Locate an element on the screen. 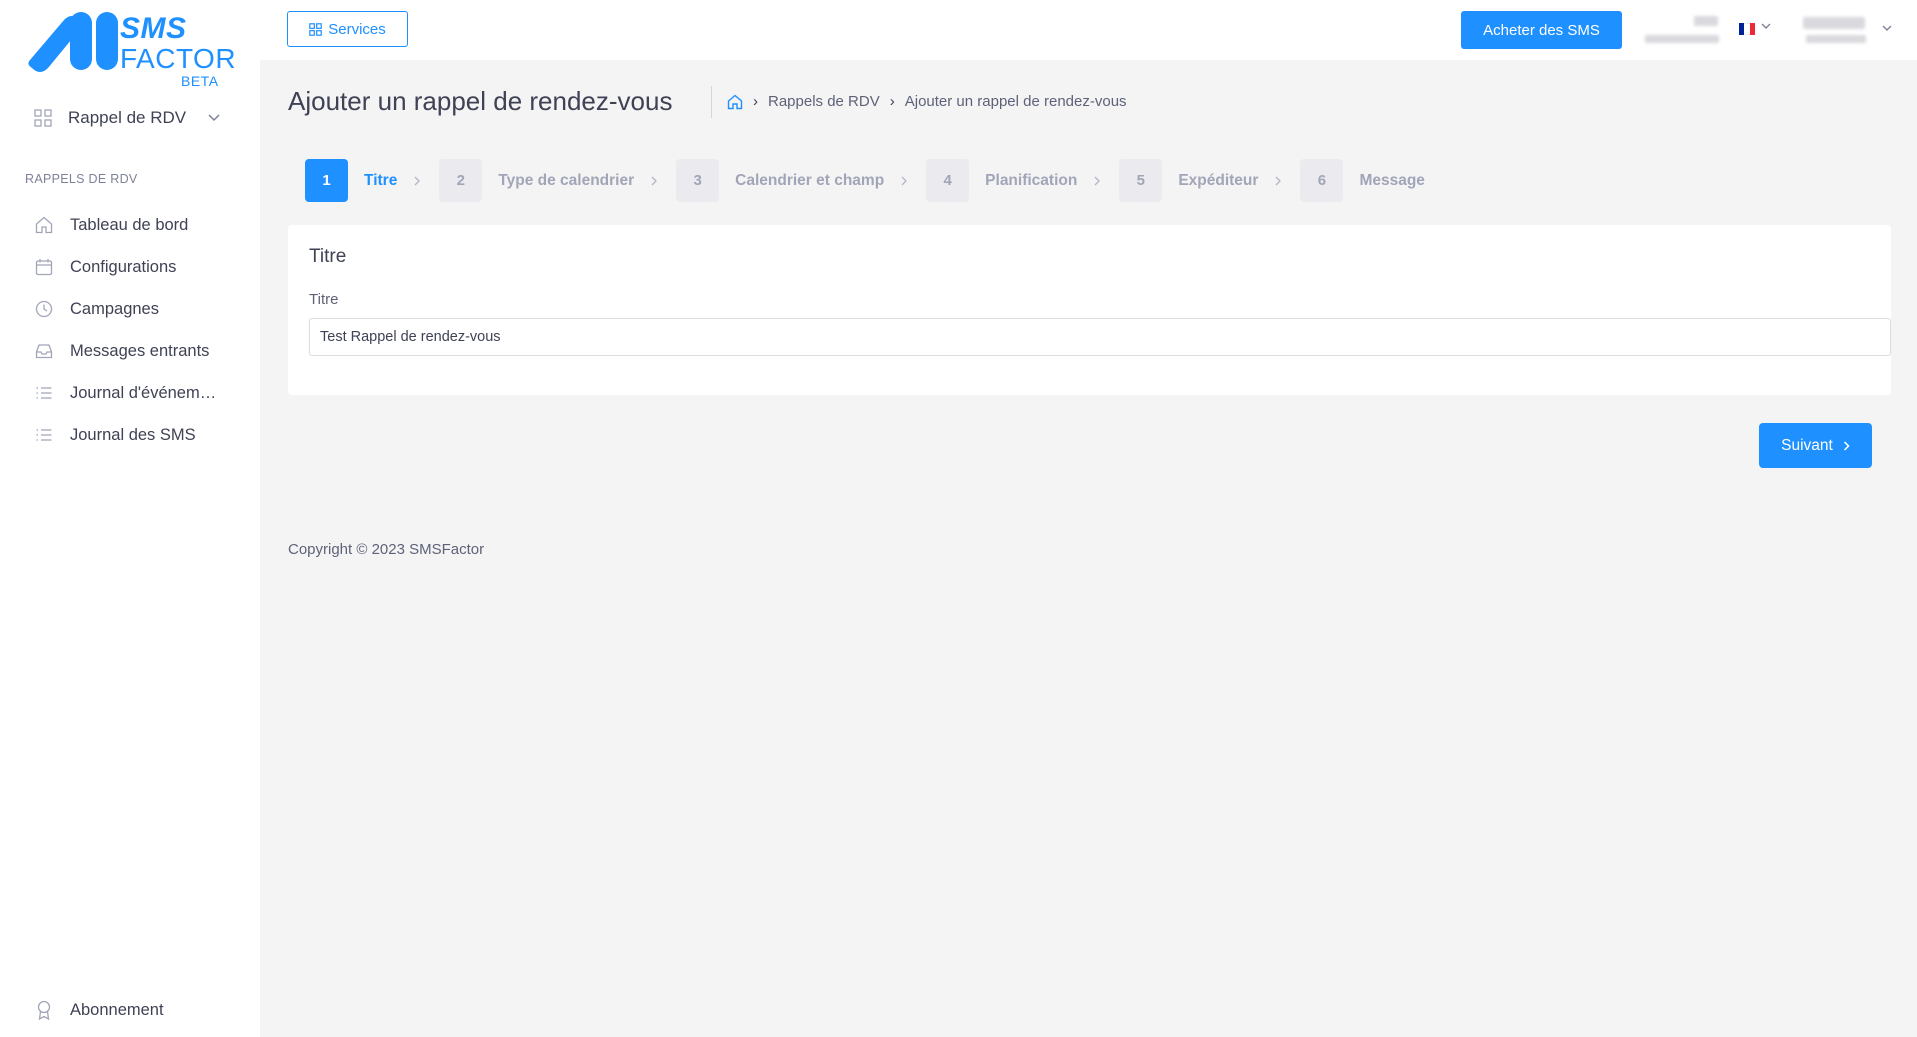 The width and height of the screenshot is (1917, 1037). card-title: Titre is located at coordinates (328, 256).